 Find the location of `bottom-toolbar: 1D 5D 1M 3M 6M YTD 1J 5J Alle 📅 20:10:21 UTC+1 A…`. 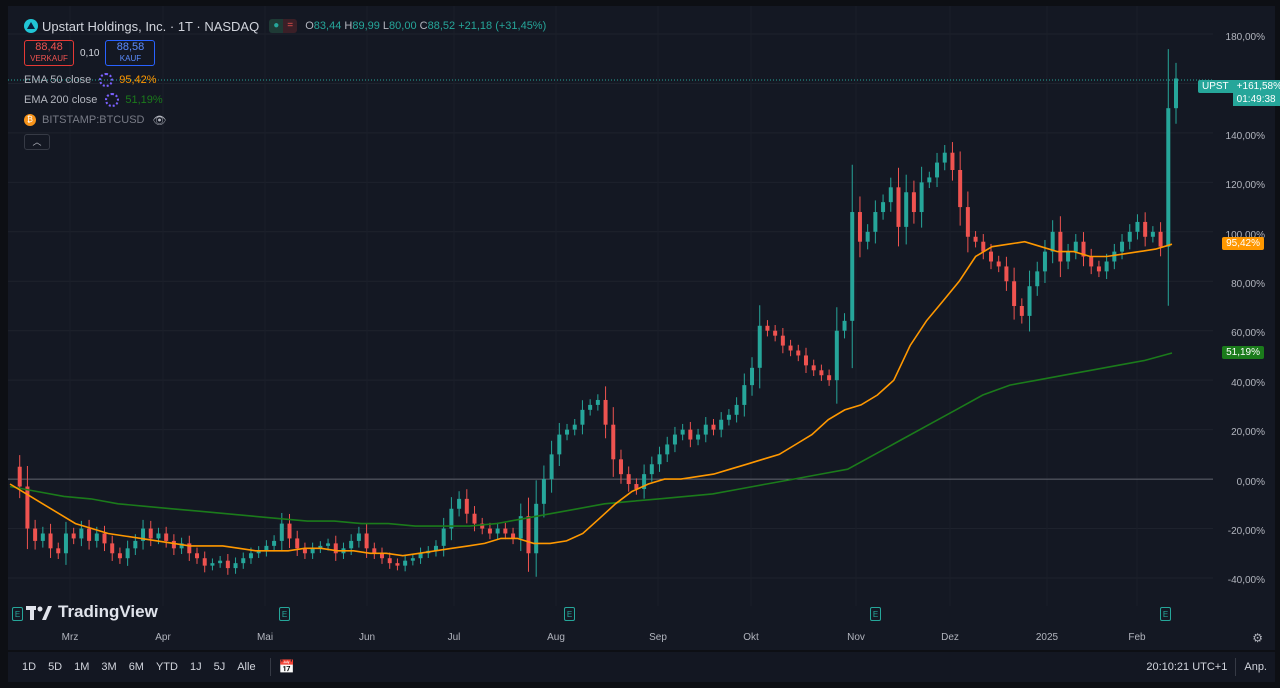

bottom-toolbar: 1D 5D 1M 3M 6M YTD 1J 5J Alle 📅 20:10:21 UTC+1 A… is located at coordinates (641, 667).